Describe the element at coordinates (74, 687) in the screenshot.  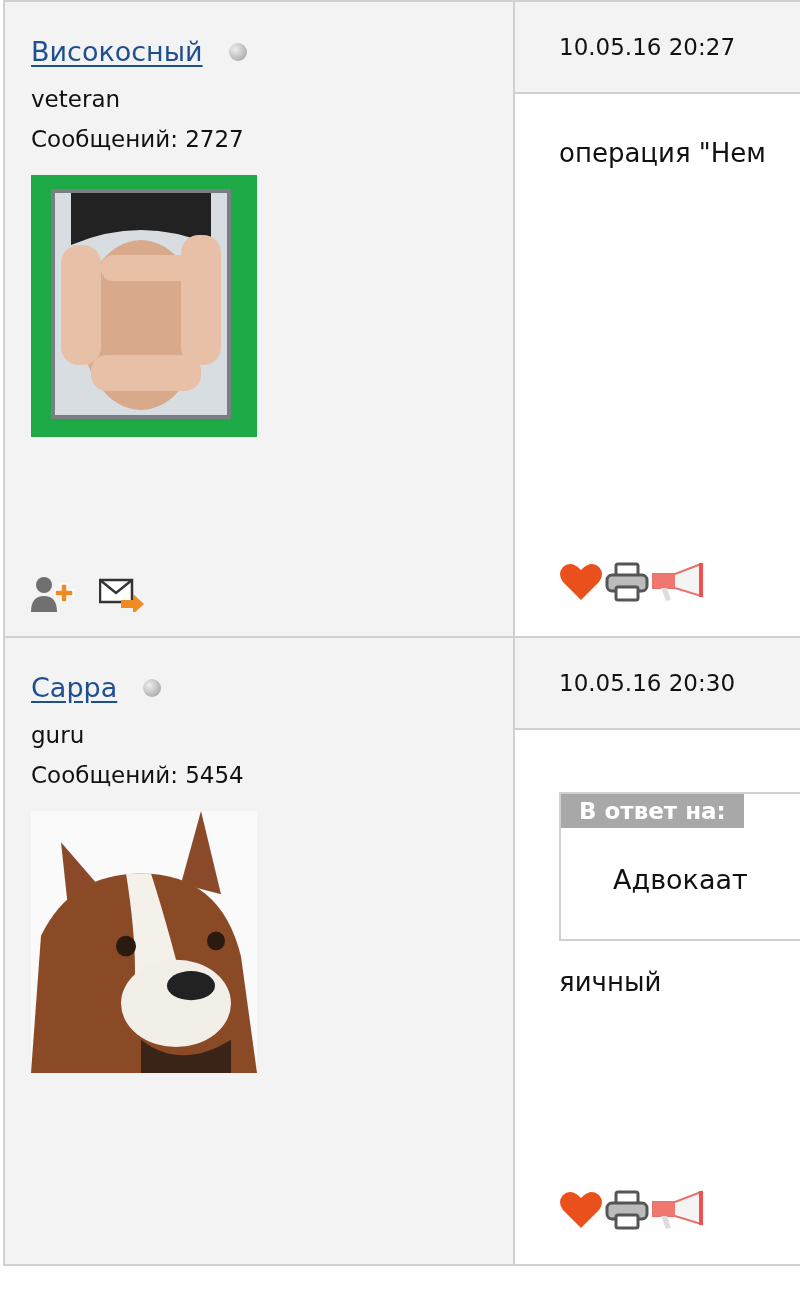
I see `username-link: Cappa` at that location.